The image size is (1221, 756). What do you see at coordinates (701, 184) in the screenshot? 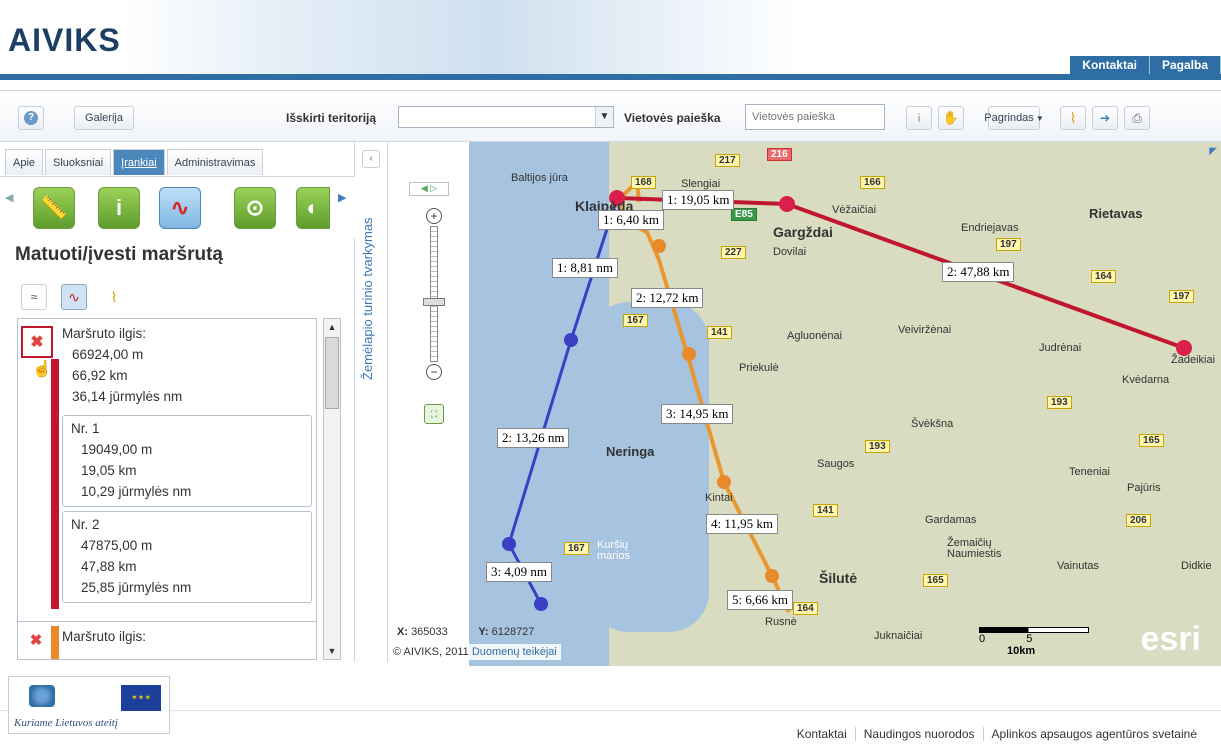
I see `place-label: Slengiai` at bounding box center [701, 184].